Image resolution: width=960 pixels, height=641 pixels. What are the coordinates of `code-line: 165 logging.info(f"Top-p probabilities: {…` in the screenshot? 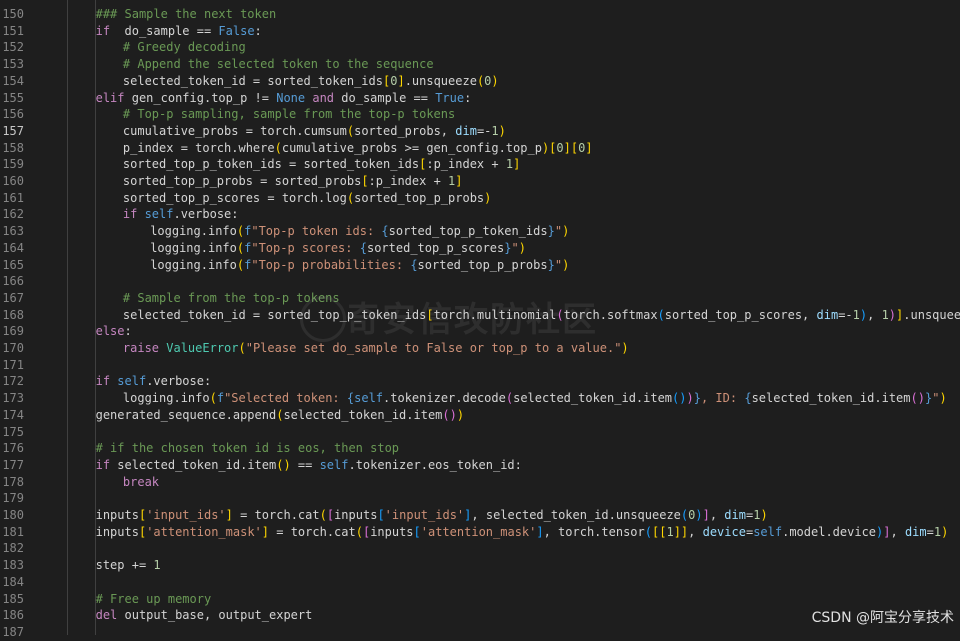 It's located at (480, 265).